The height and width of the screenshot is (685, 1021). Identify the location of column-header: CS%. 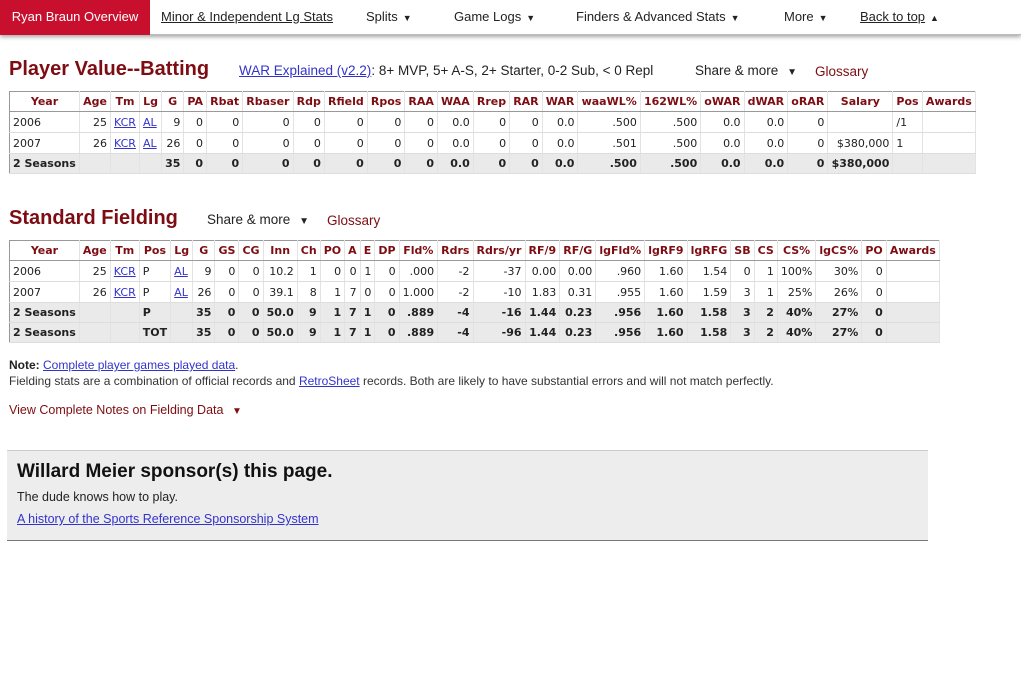
(797, 250).